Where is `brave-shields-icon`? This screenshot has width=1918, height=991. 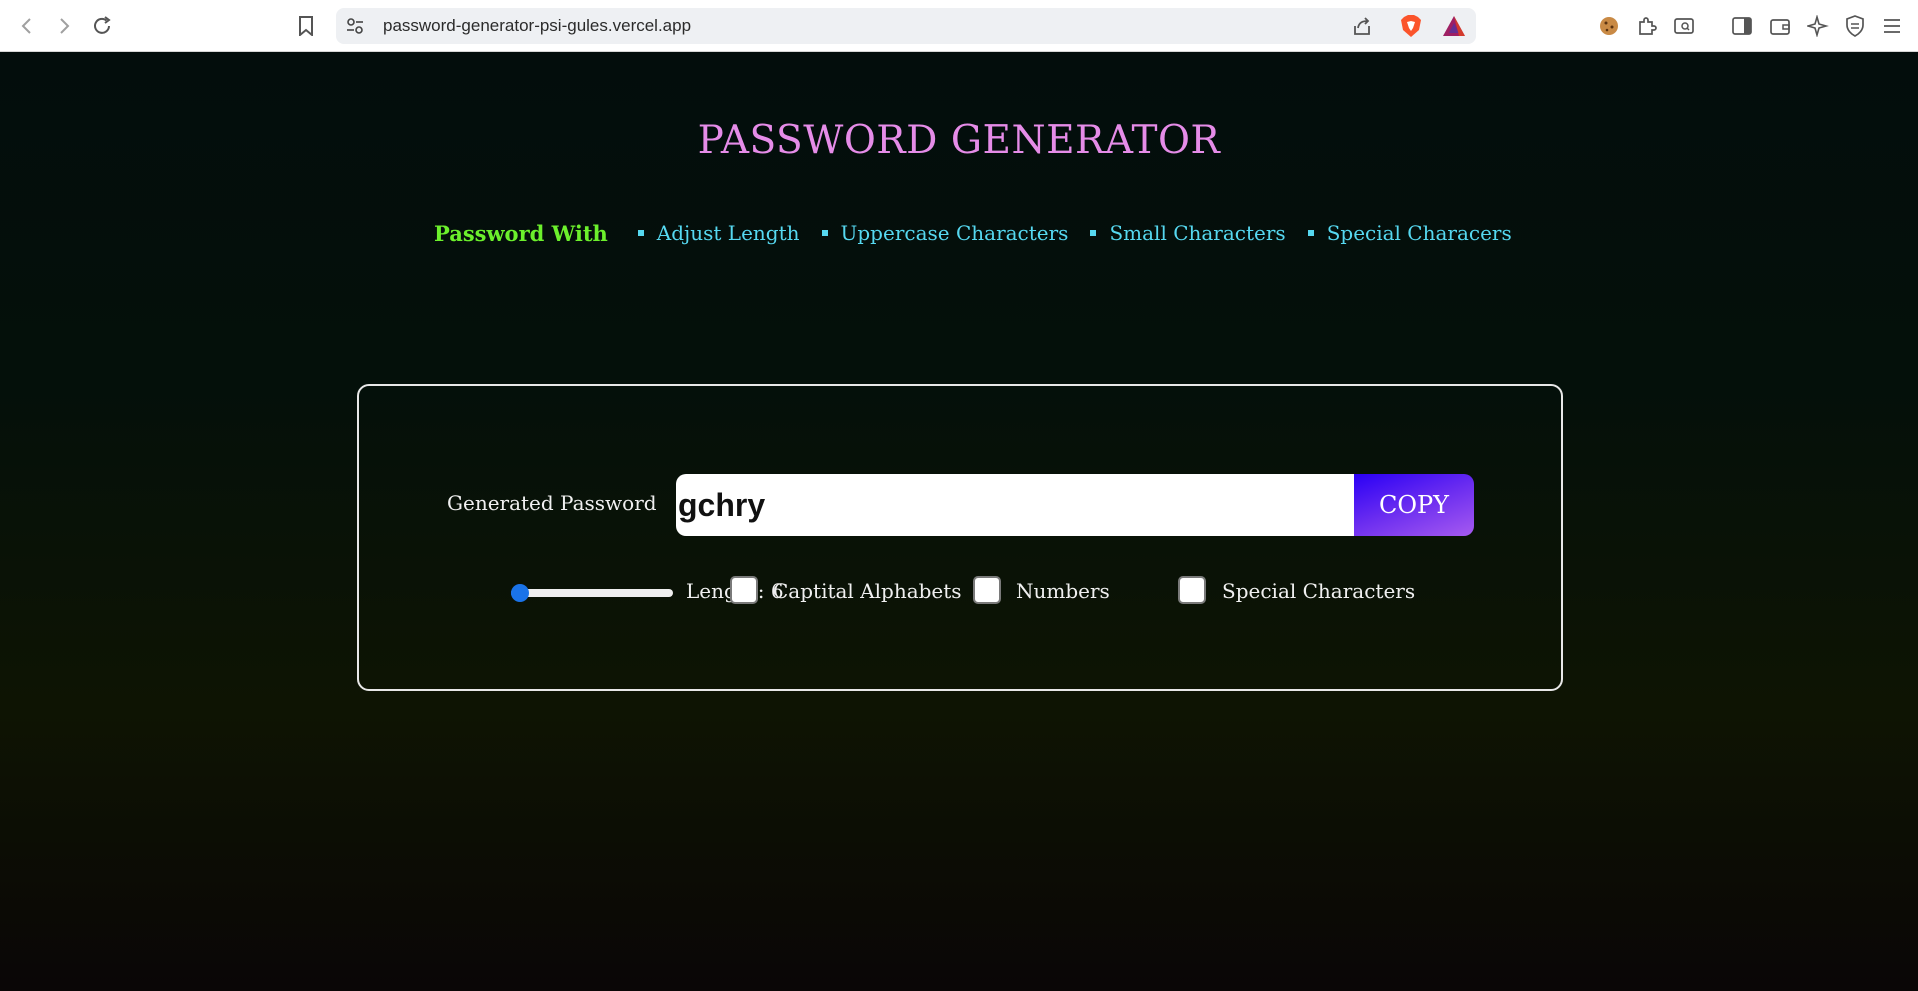
brave-shields-icon is located at coordinates (1411, 26).